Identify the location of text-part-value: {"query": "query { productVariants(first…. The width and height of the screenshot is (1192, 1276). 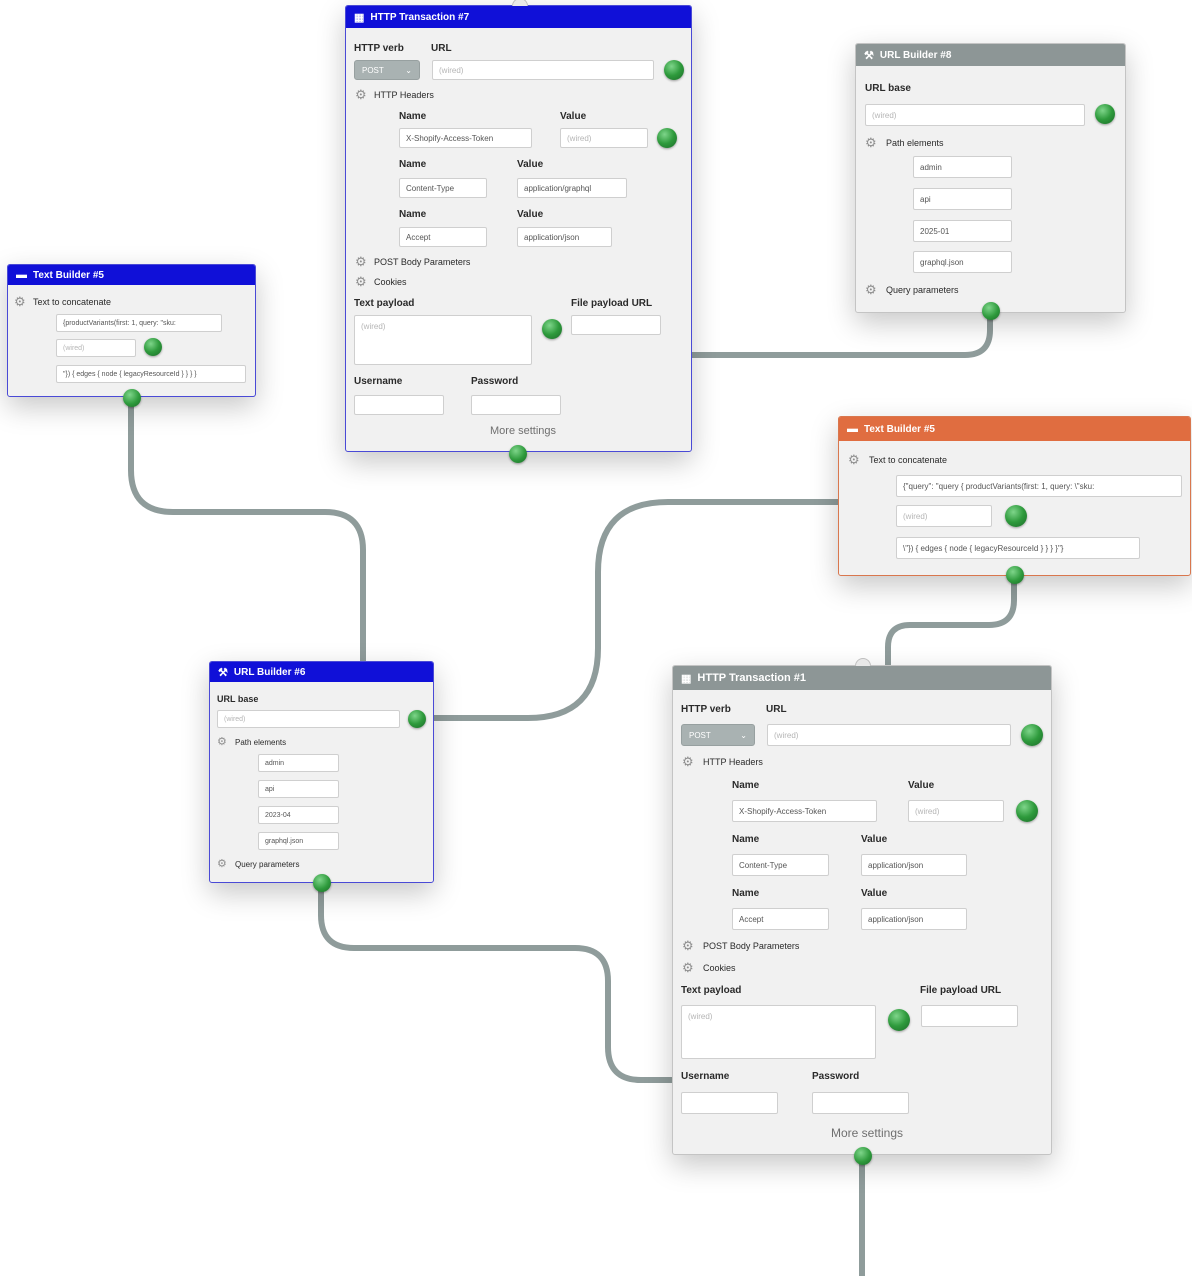
(999, 486).